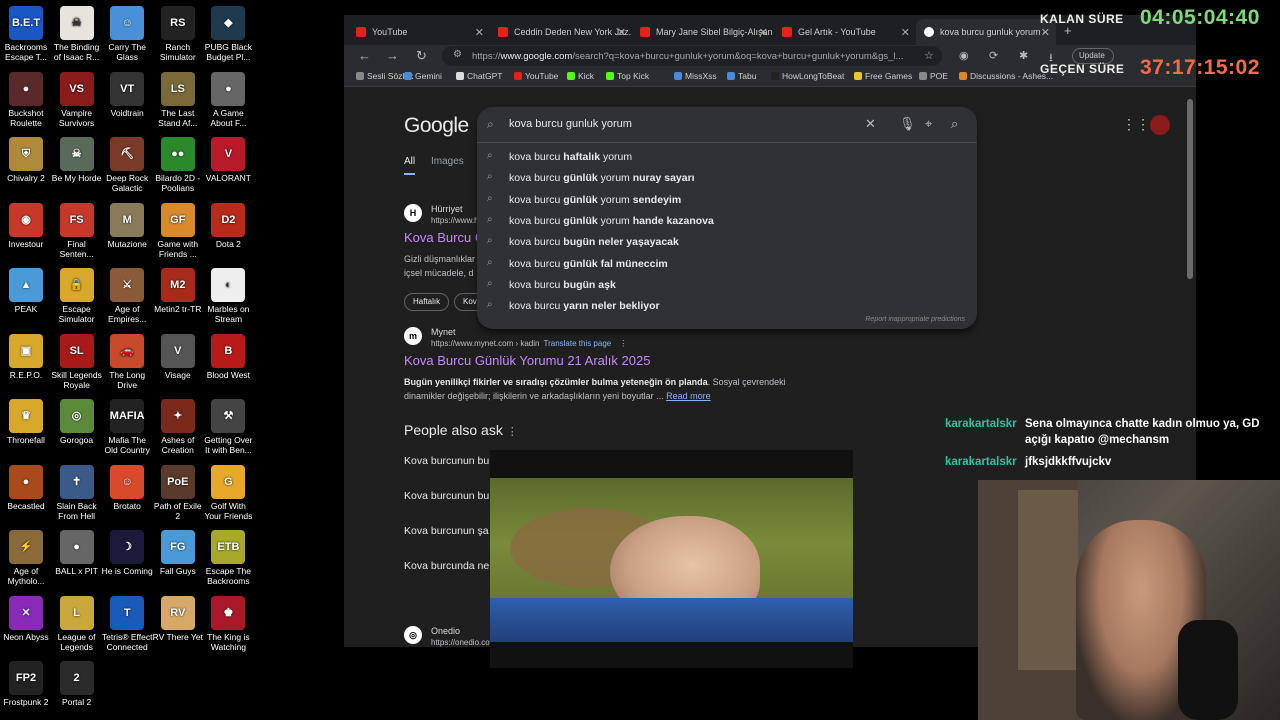 The width and height of the screenshot is (1280, 720). Describe the element at coordinates (807, 76) in the screenshot. I see `bookmark: HowLongToBeat` at that location.